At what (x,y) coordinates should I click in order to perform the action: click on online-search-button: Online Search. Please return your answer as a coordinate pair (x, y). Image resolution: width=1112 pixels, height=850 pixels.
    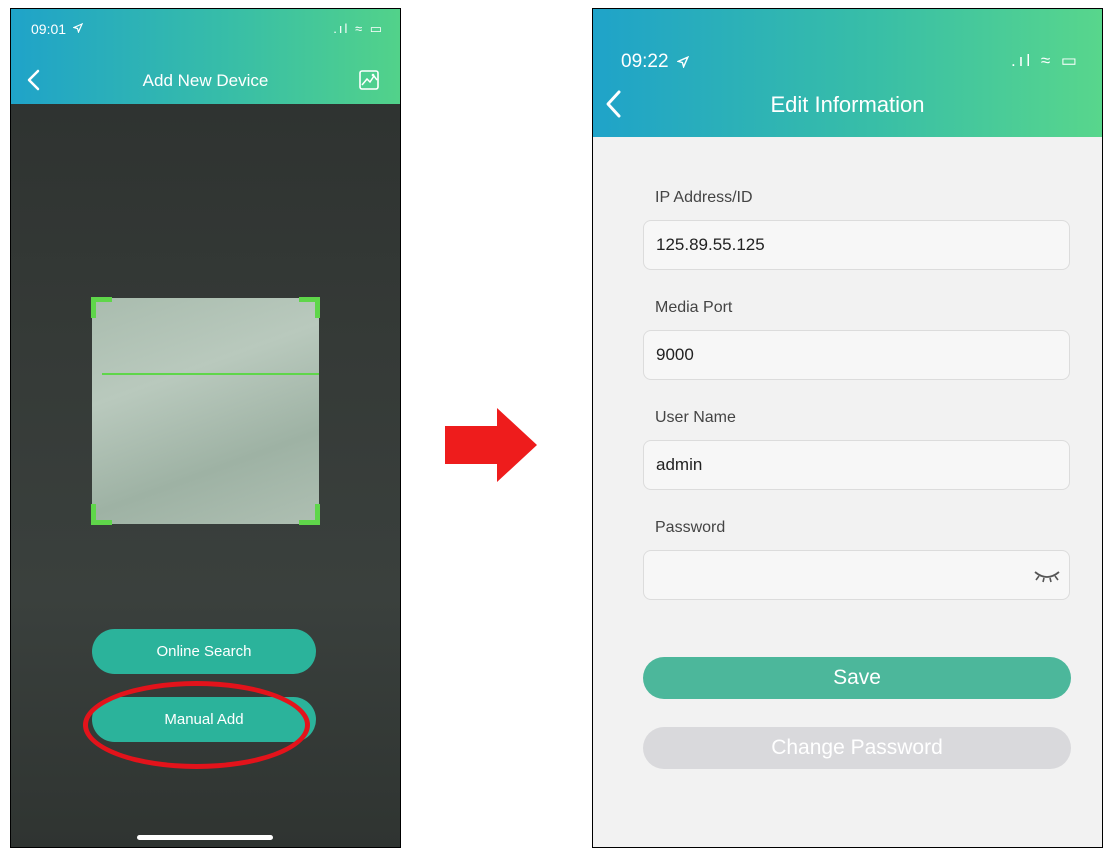
    Looking at the image, I should click on (204, 651).